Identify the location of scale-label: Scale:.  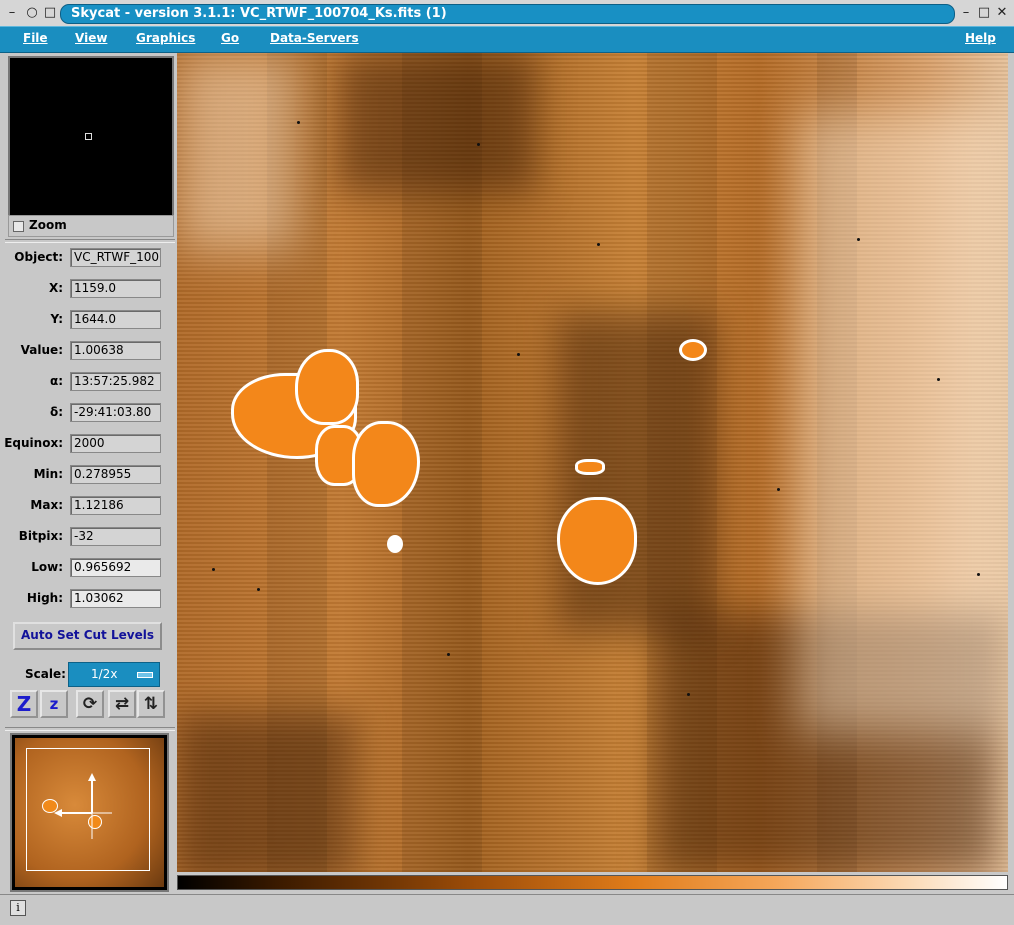
(45, 674).